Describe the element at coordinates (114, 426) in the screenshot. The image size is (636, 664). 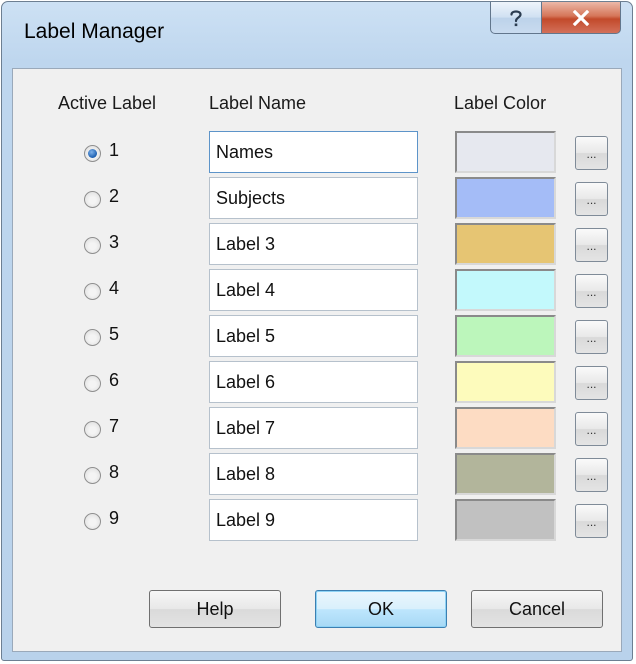
I see `label-number-7: 7` at that location.